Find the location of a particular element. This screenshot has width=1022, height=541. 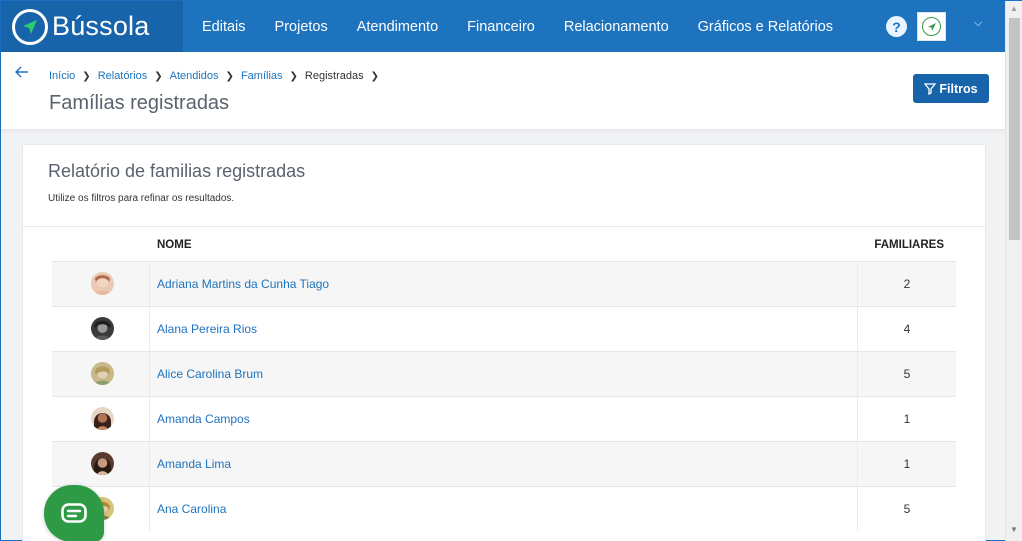

table-row: Alice Carolina Brum 5 is located at coordinates (504, 373).